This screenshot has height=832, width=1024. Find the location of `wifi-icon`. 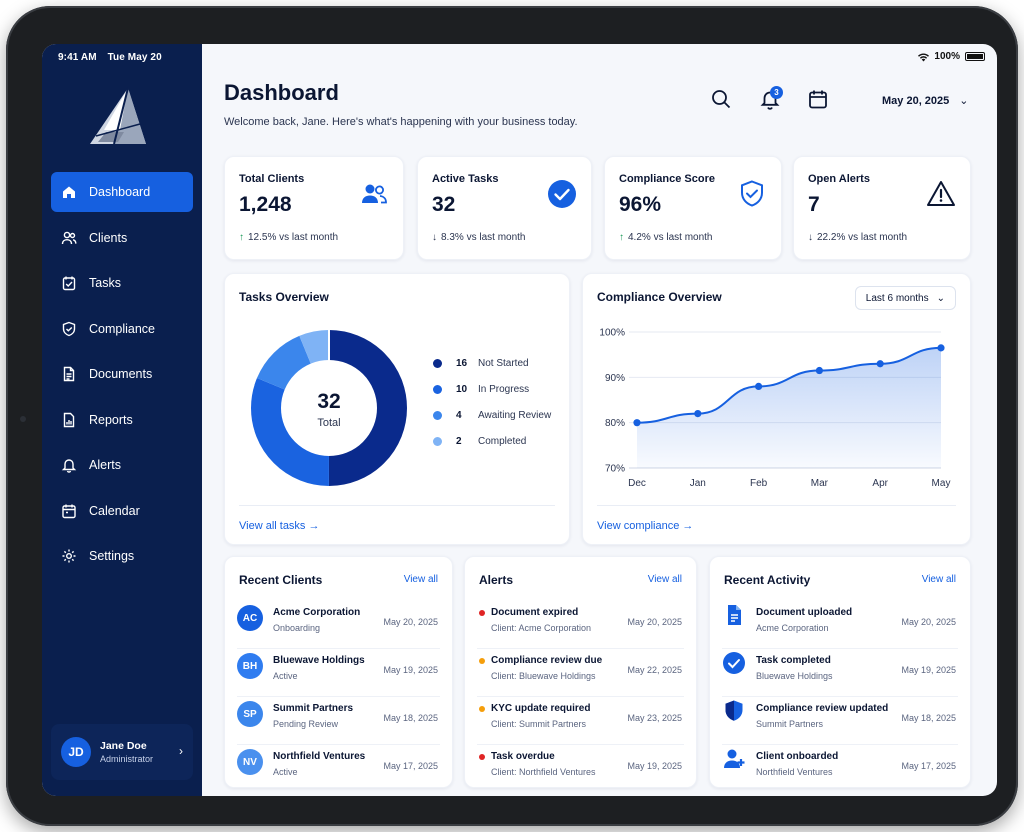

wifi-icon is located at coordinates (924, 56).